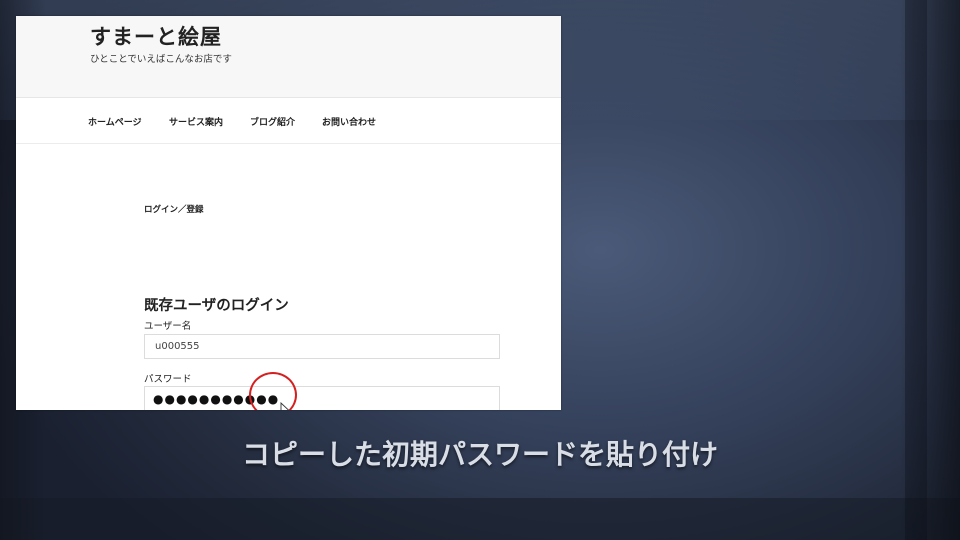 This screenshot has width=960, height=540. I want to click on password-label: パスワード, so click(168, 379).